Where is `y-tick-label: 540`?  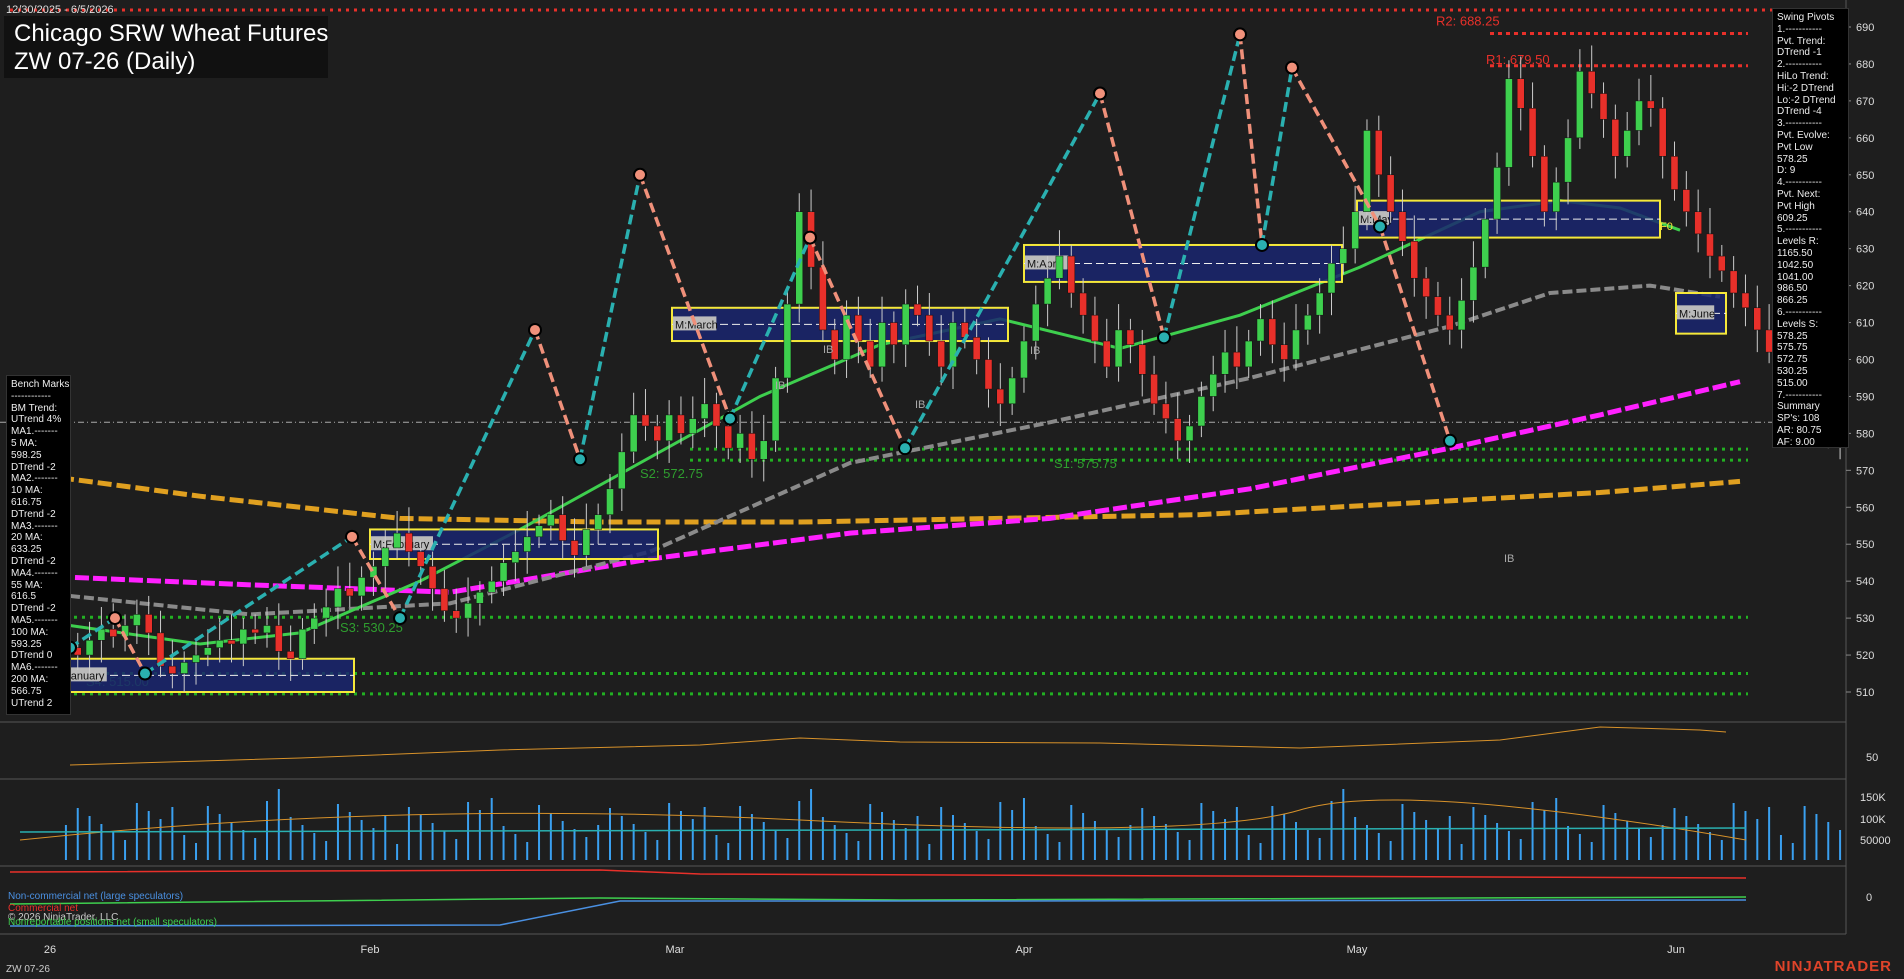
y-tick-label: 540 is located at coordinates (1865, 582).